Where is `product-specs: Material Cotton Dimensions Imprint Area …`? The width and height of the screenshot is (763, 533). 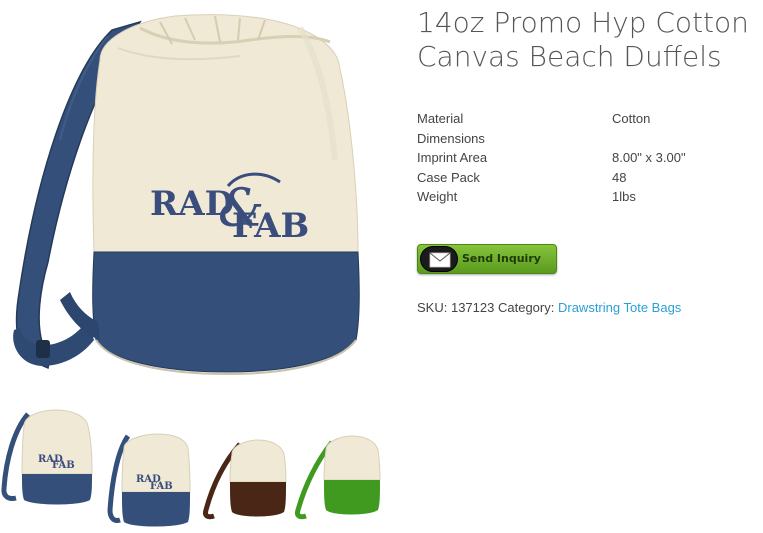
product-specs: Material Cotton Dimensions Imprint Area … is located at coordinates (587, 158).